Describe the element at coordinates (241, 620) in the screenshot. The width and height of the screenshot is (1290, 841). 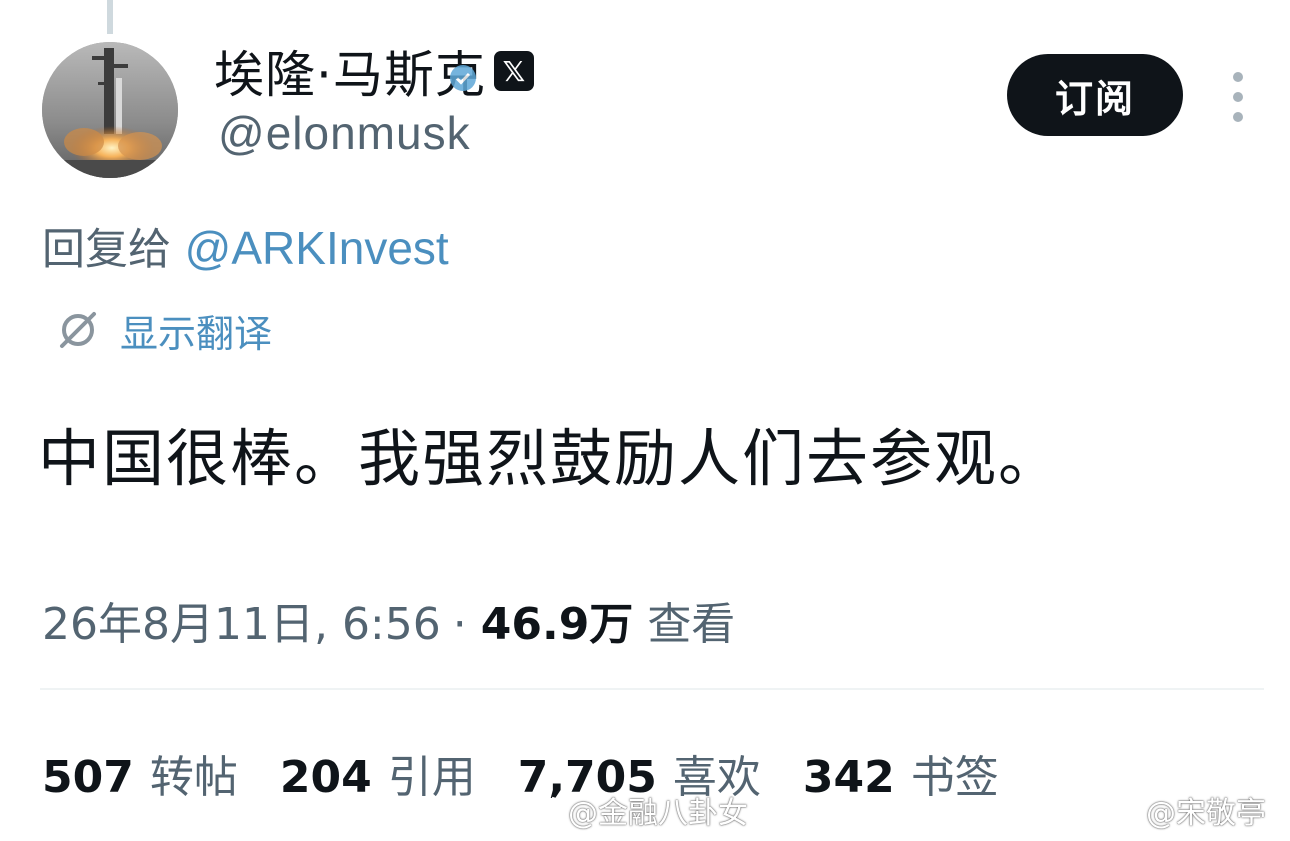
I see `tweet-timestamp: 26年8月11日, 6:56` at that location.